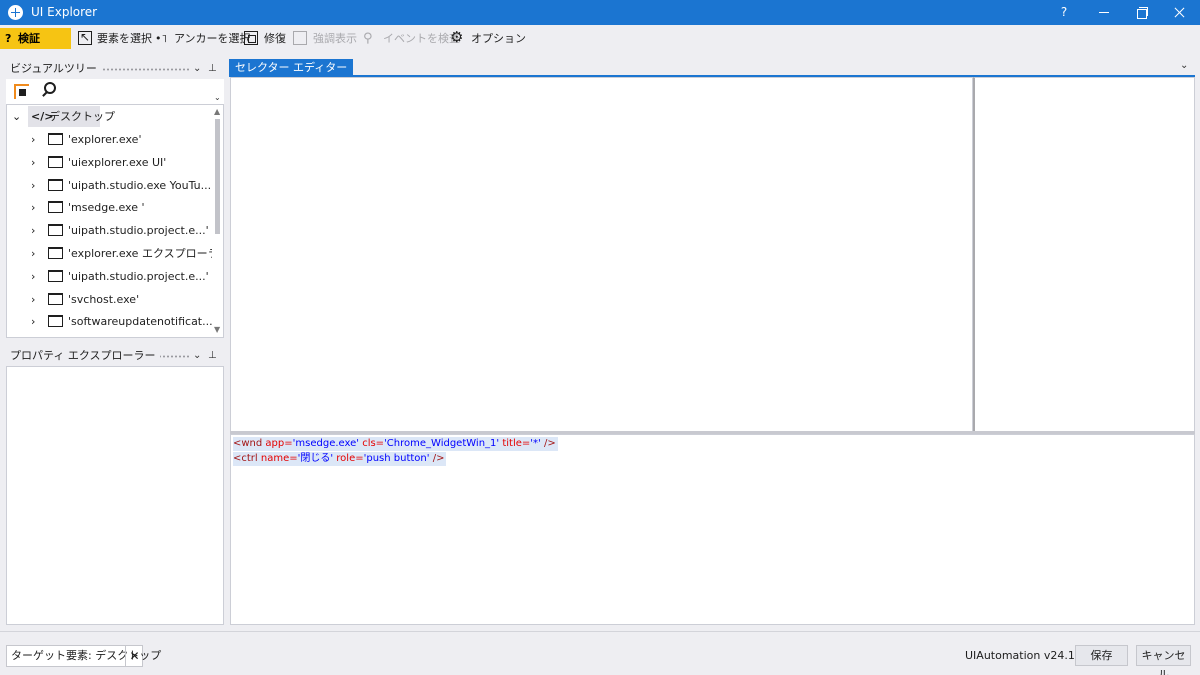 This screenshot has height=675, width=1200. What do you see at coordinates (161, 38) in the screenshot?
I see `anchor-icon: •˥` at bounding box center [161, 38].